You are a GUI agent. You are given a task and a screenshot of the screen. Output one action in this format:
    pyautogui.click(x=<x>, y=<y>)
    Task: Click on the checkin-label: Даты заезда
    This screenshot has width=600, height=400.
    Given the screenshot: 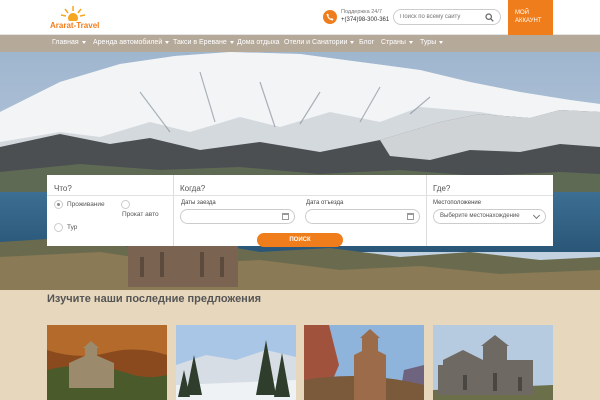 What is the action you would take?
    pyautogui.click(x=198, y=203)
    